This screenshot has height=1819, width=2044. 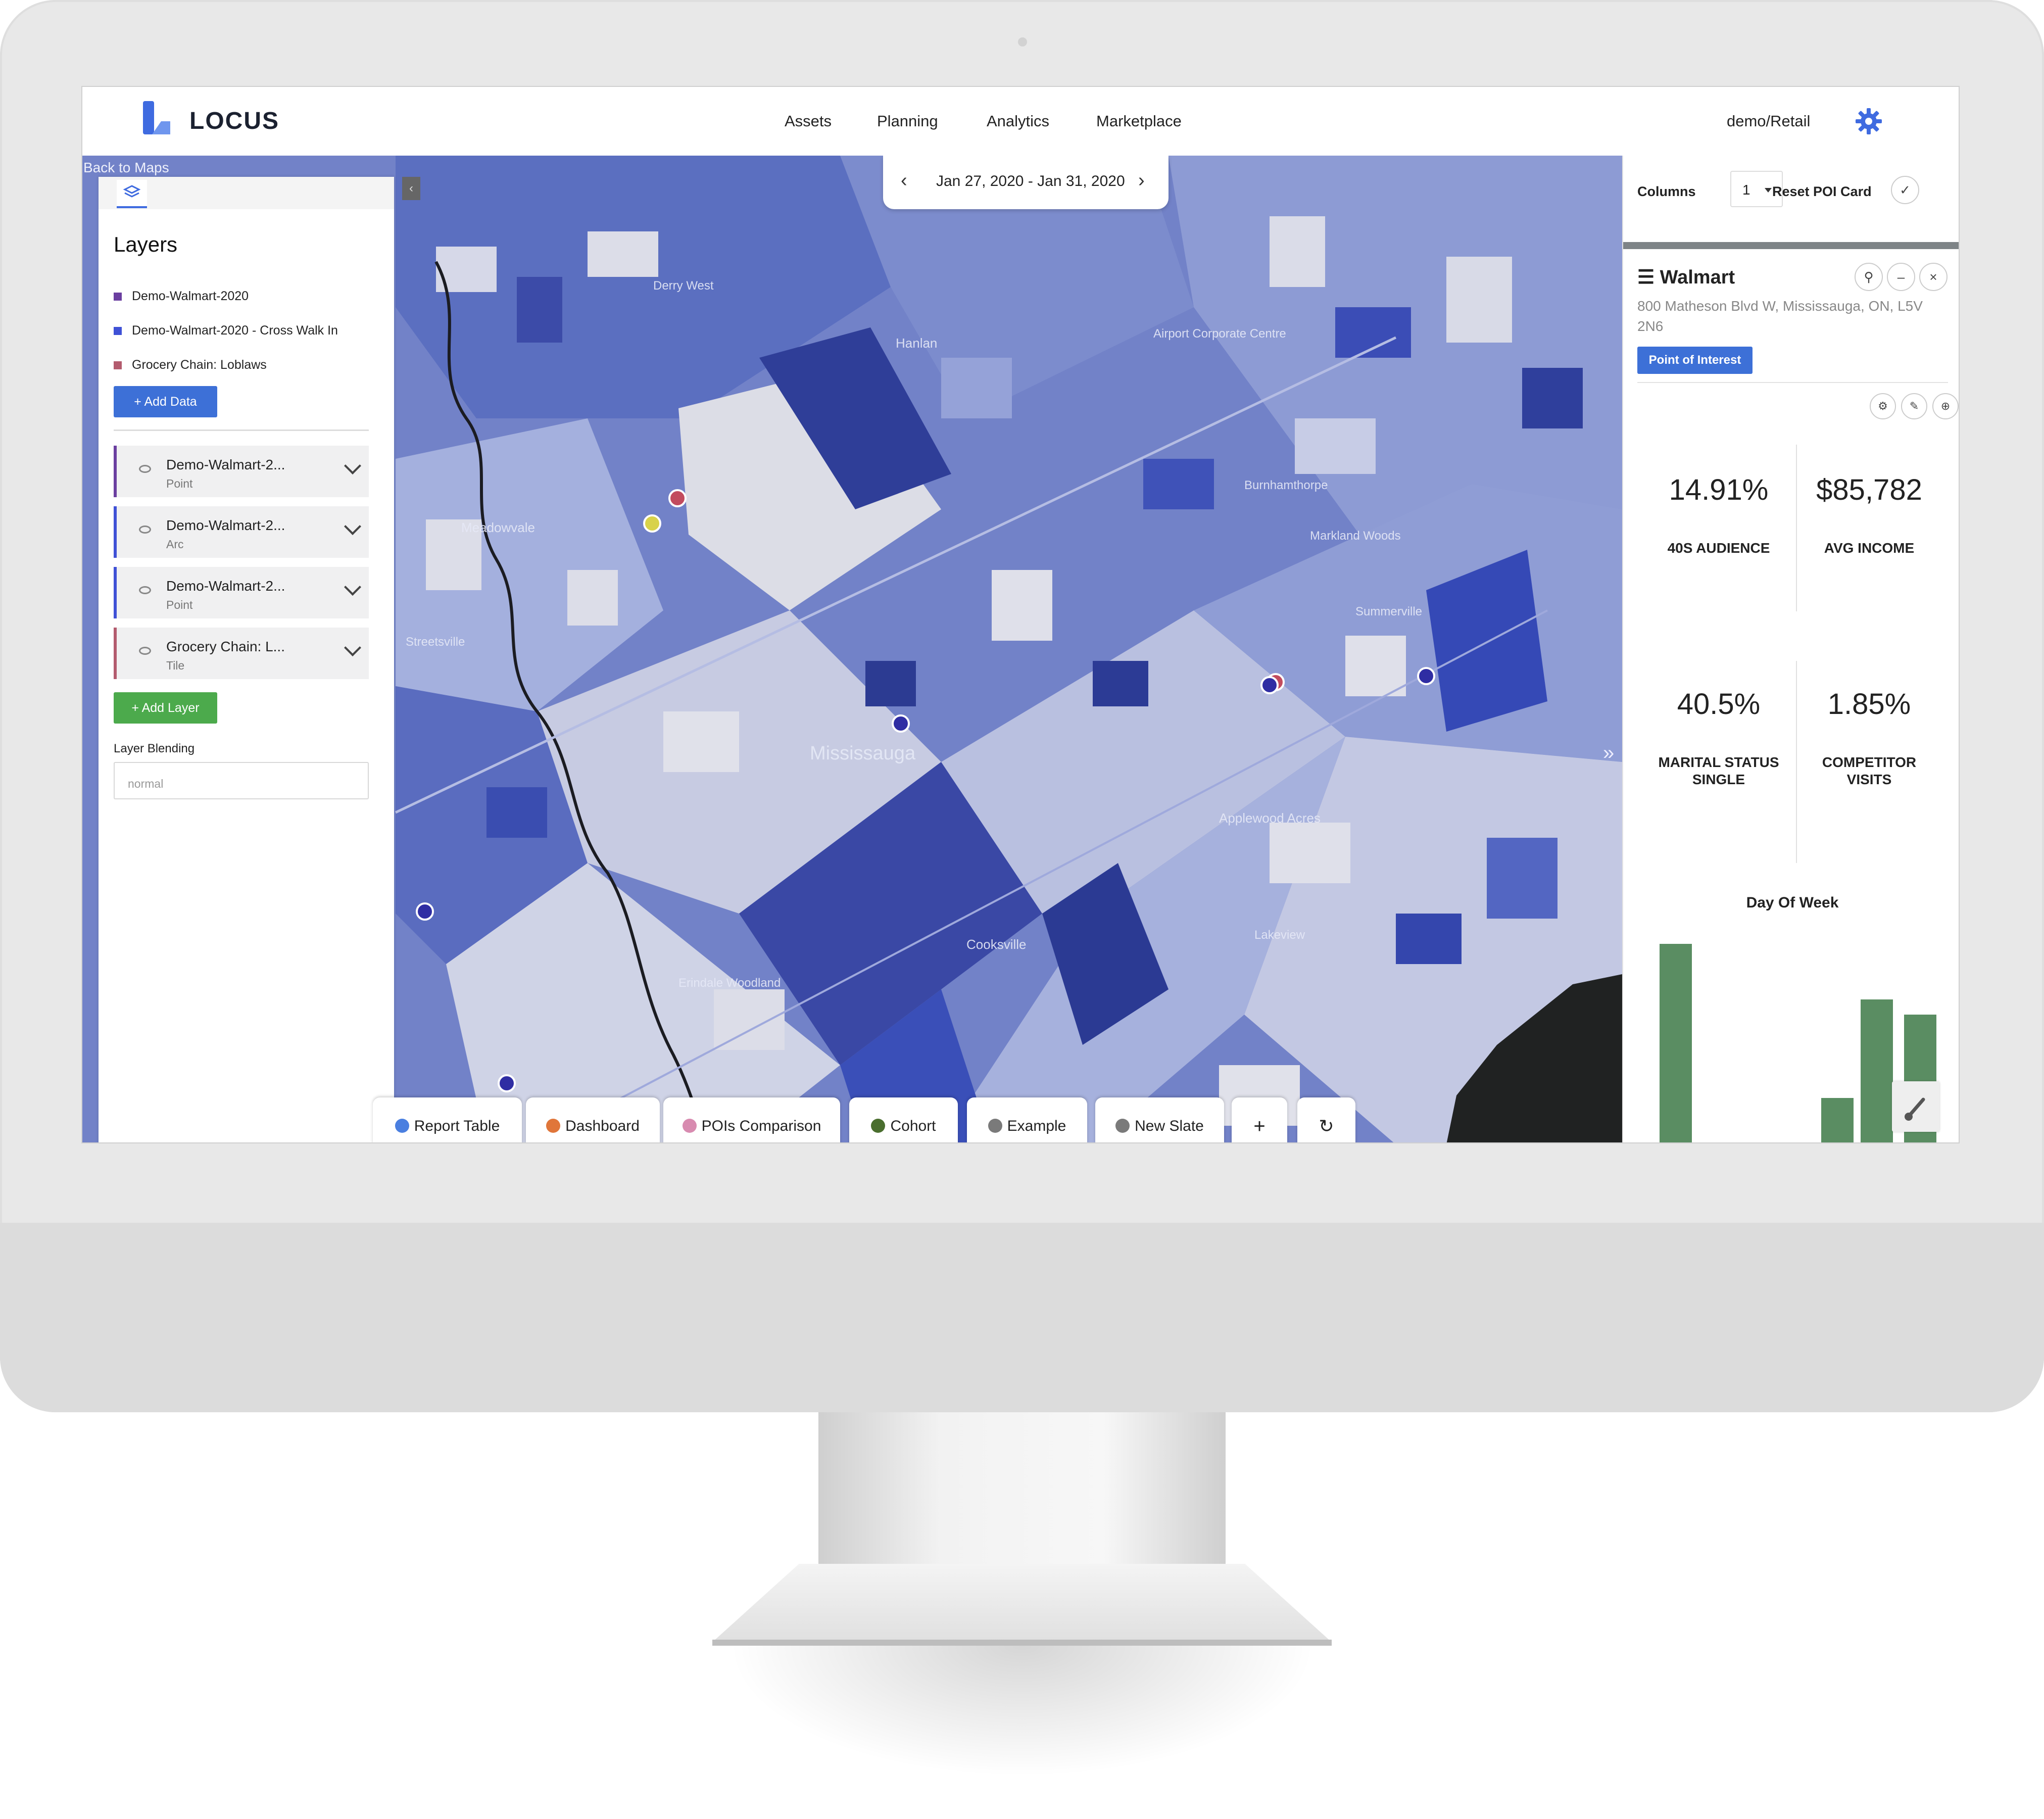 I want to click on nav-analytics: Analytics, so click(x=1018, y=121).